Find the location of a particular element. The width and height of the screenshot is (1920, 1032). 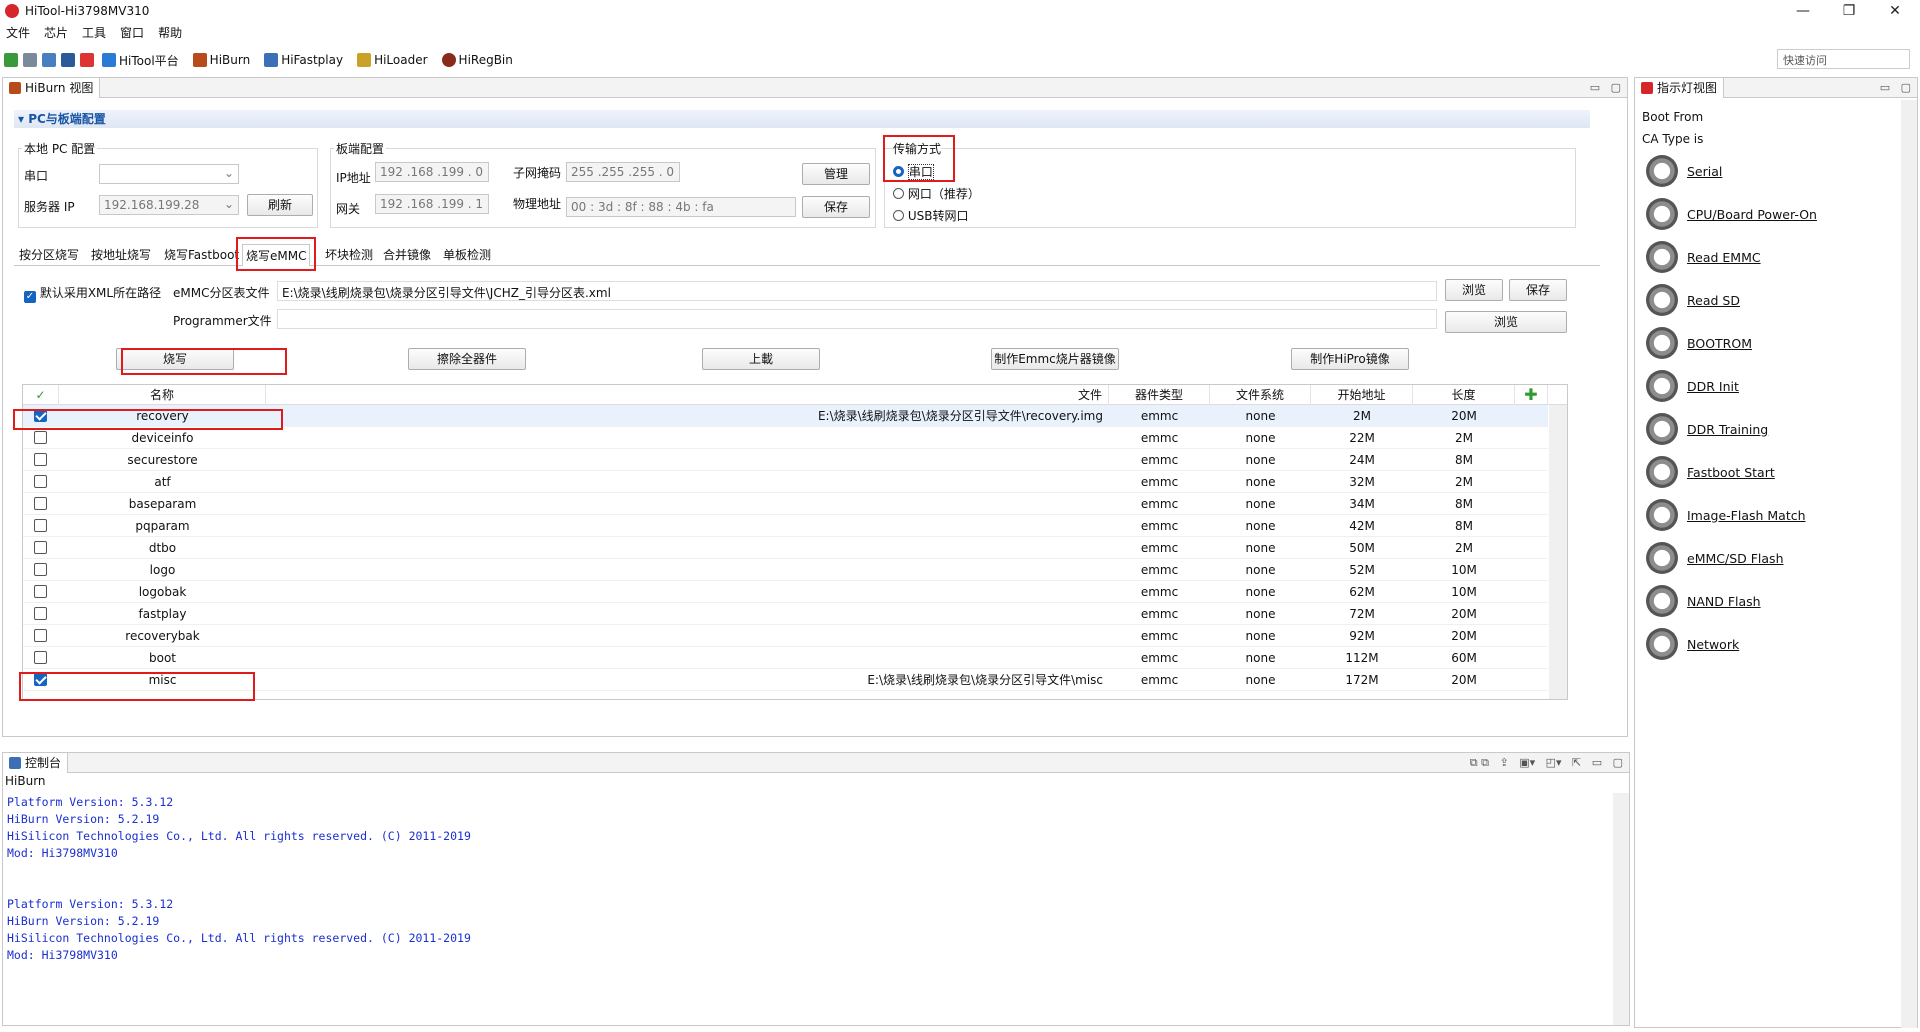

minimize-button: — is located at coordinates (1803, 11).